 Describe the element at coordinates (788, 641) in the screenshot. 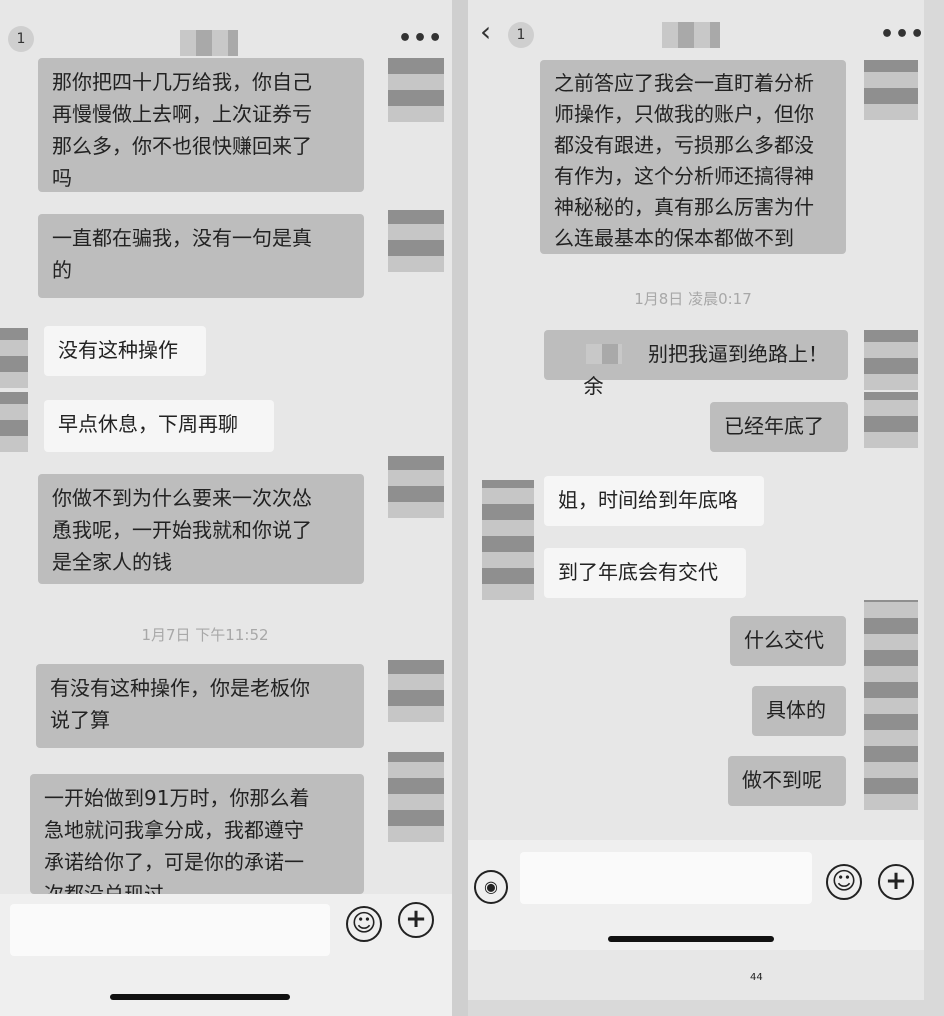

I see `message-bubble: 什么交代` at that location.